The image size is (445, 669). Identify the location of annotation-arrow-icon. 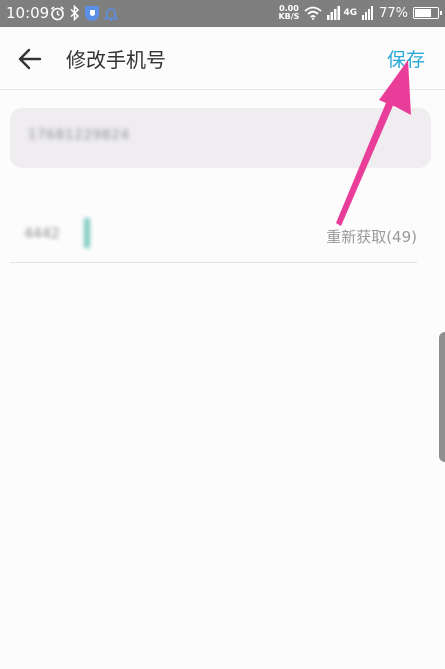
(373, 143).